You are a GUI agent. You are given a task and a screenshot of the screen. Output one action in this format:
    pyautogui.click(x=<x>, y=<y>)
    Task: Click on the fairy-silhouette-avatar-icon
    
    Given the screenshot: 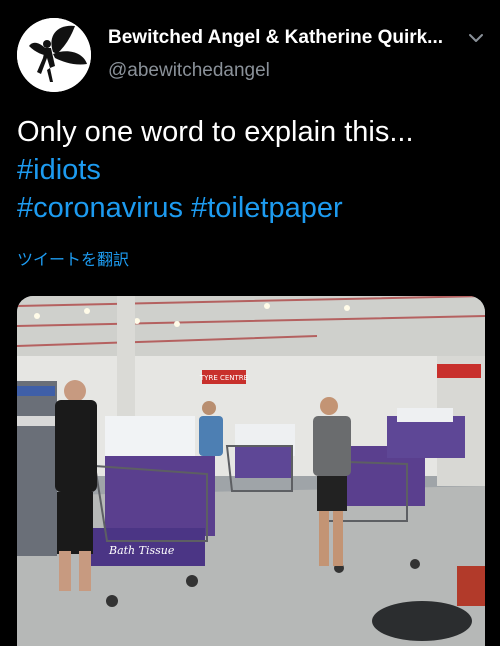 What is the action you would take?
    pyautogui.click(x=54, y=55)
    